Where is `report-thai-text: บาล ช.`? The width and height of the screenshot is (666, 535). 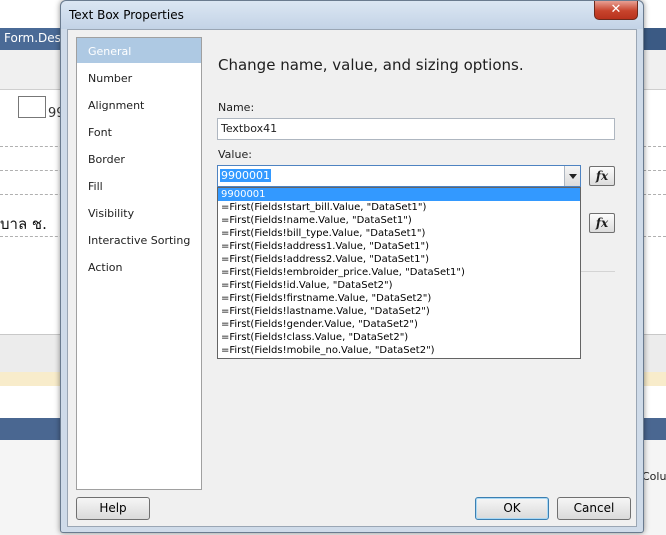
report-thai-text: บาล ช. is located at coordinates (23, 224).